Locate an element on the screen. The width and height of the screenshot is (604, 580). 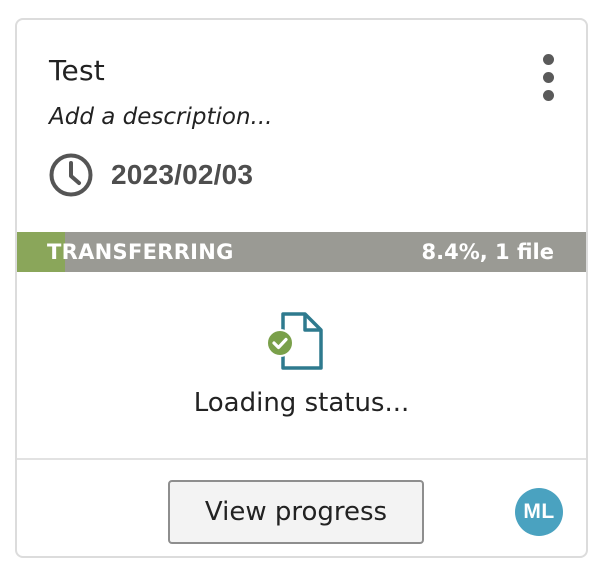
more-options-button is located at coordinates (548, 78).